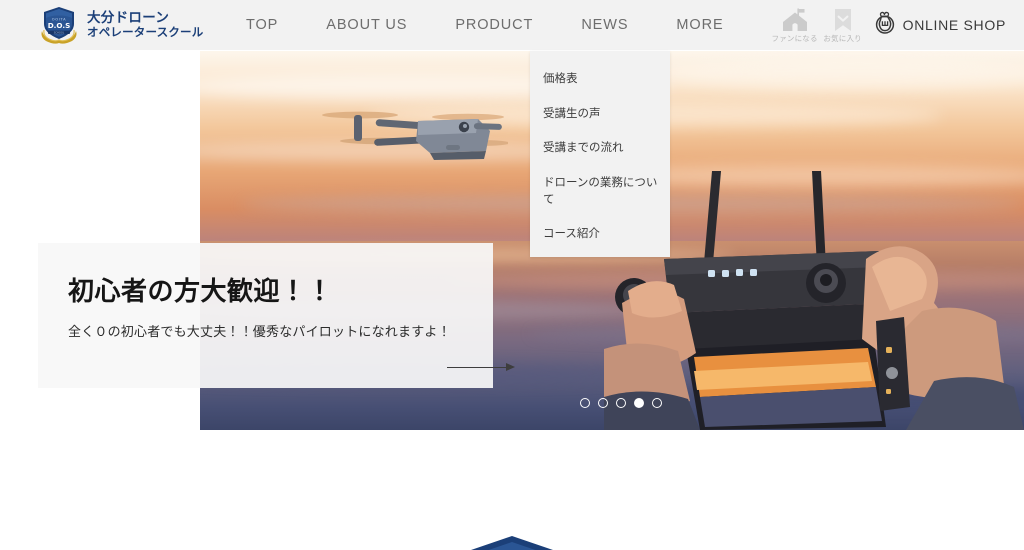 The height and width of the screenshot is (550, 1024). I want to click on footer-shield-crest-icon, so click(512, 541).